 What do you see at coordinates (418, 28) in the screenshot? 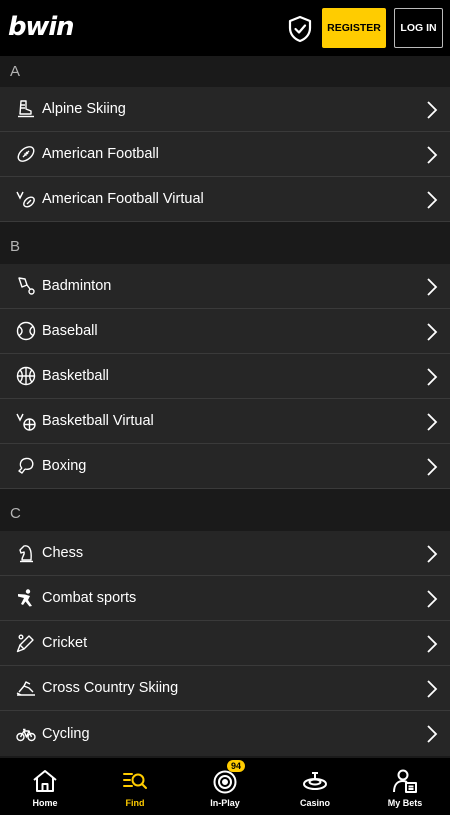
I see `login-button: LOG IN` at bounding box center [418, 28].